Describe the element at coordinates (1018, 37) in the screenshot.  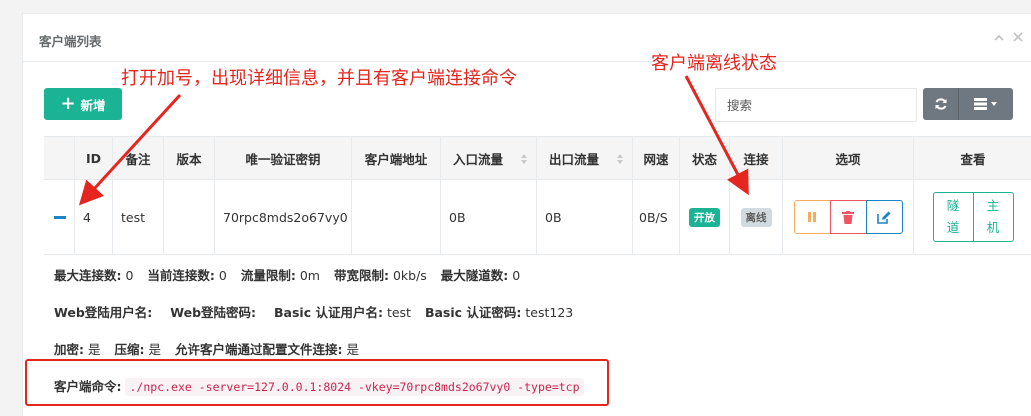
I see `close-icon` at that location.